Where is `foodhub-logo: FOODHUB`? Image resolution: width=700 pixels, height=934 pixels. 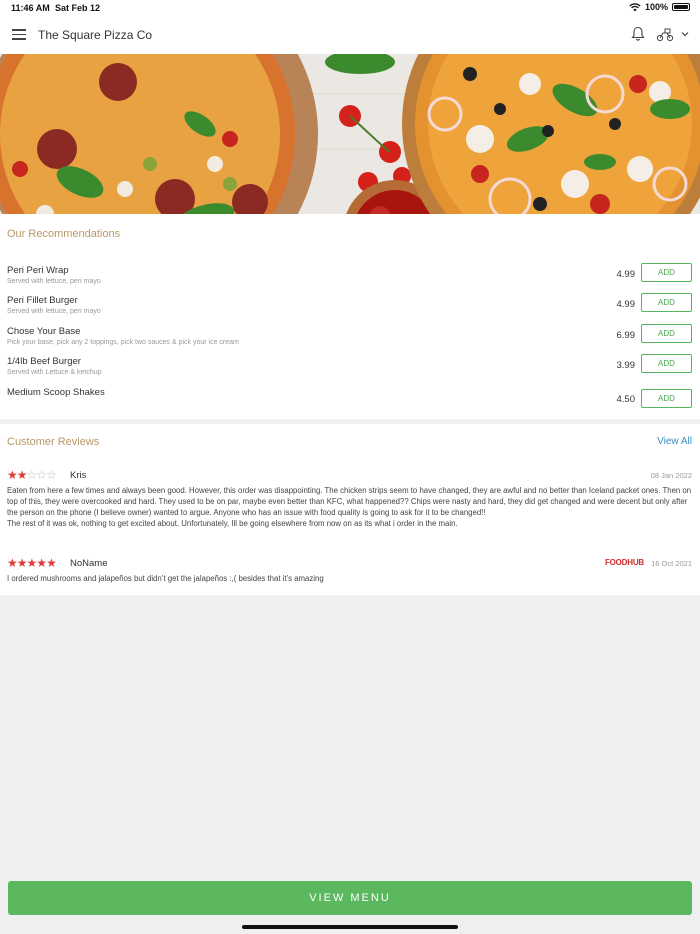
foodhub-logo: FOODHUB is located at coordinates (624, 562).